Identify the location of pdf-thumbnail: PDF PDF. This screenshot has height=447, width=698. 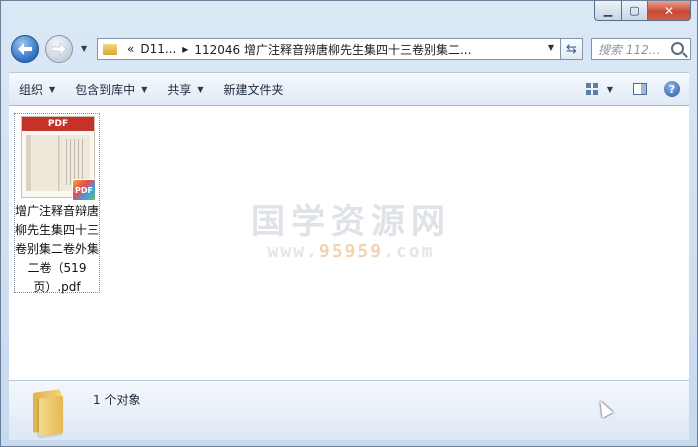
(58, 158).